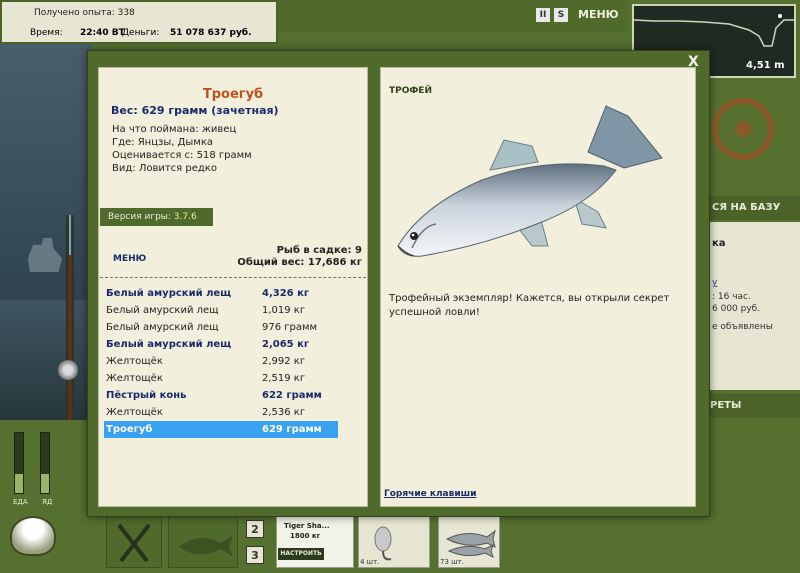 This screenshot has height=573, width=800. What do you see at coordinates (286, 293) in the screenshot?
I see `catch-weight: 4,326 кг` at bounding box center [286, 293].